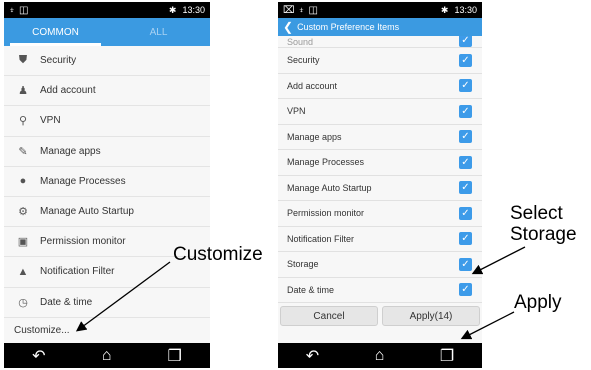 This screenshot has height=370, width=591. I want to click on page-title: Custom Preference Items, so click(348, 27).